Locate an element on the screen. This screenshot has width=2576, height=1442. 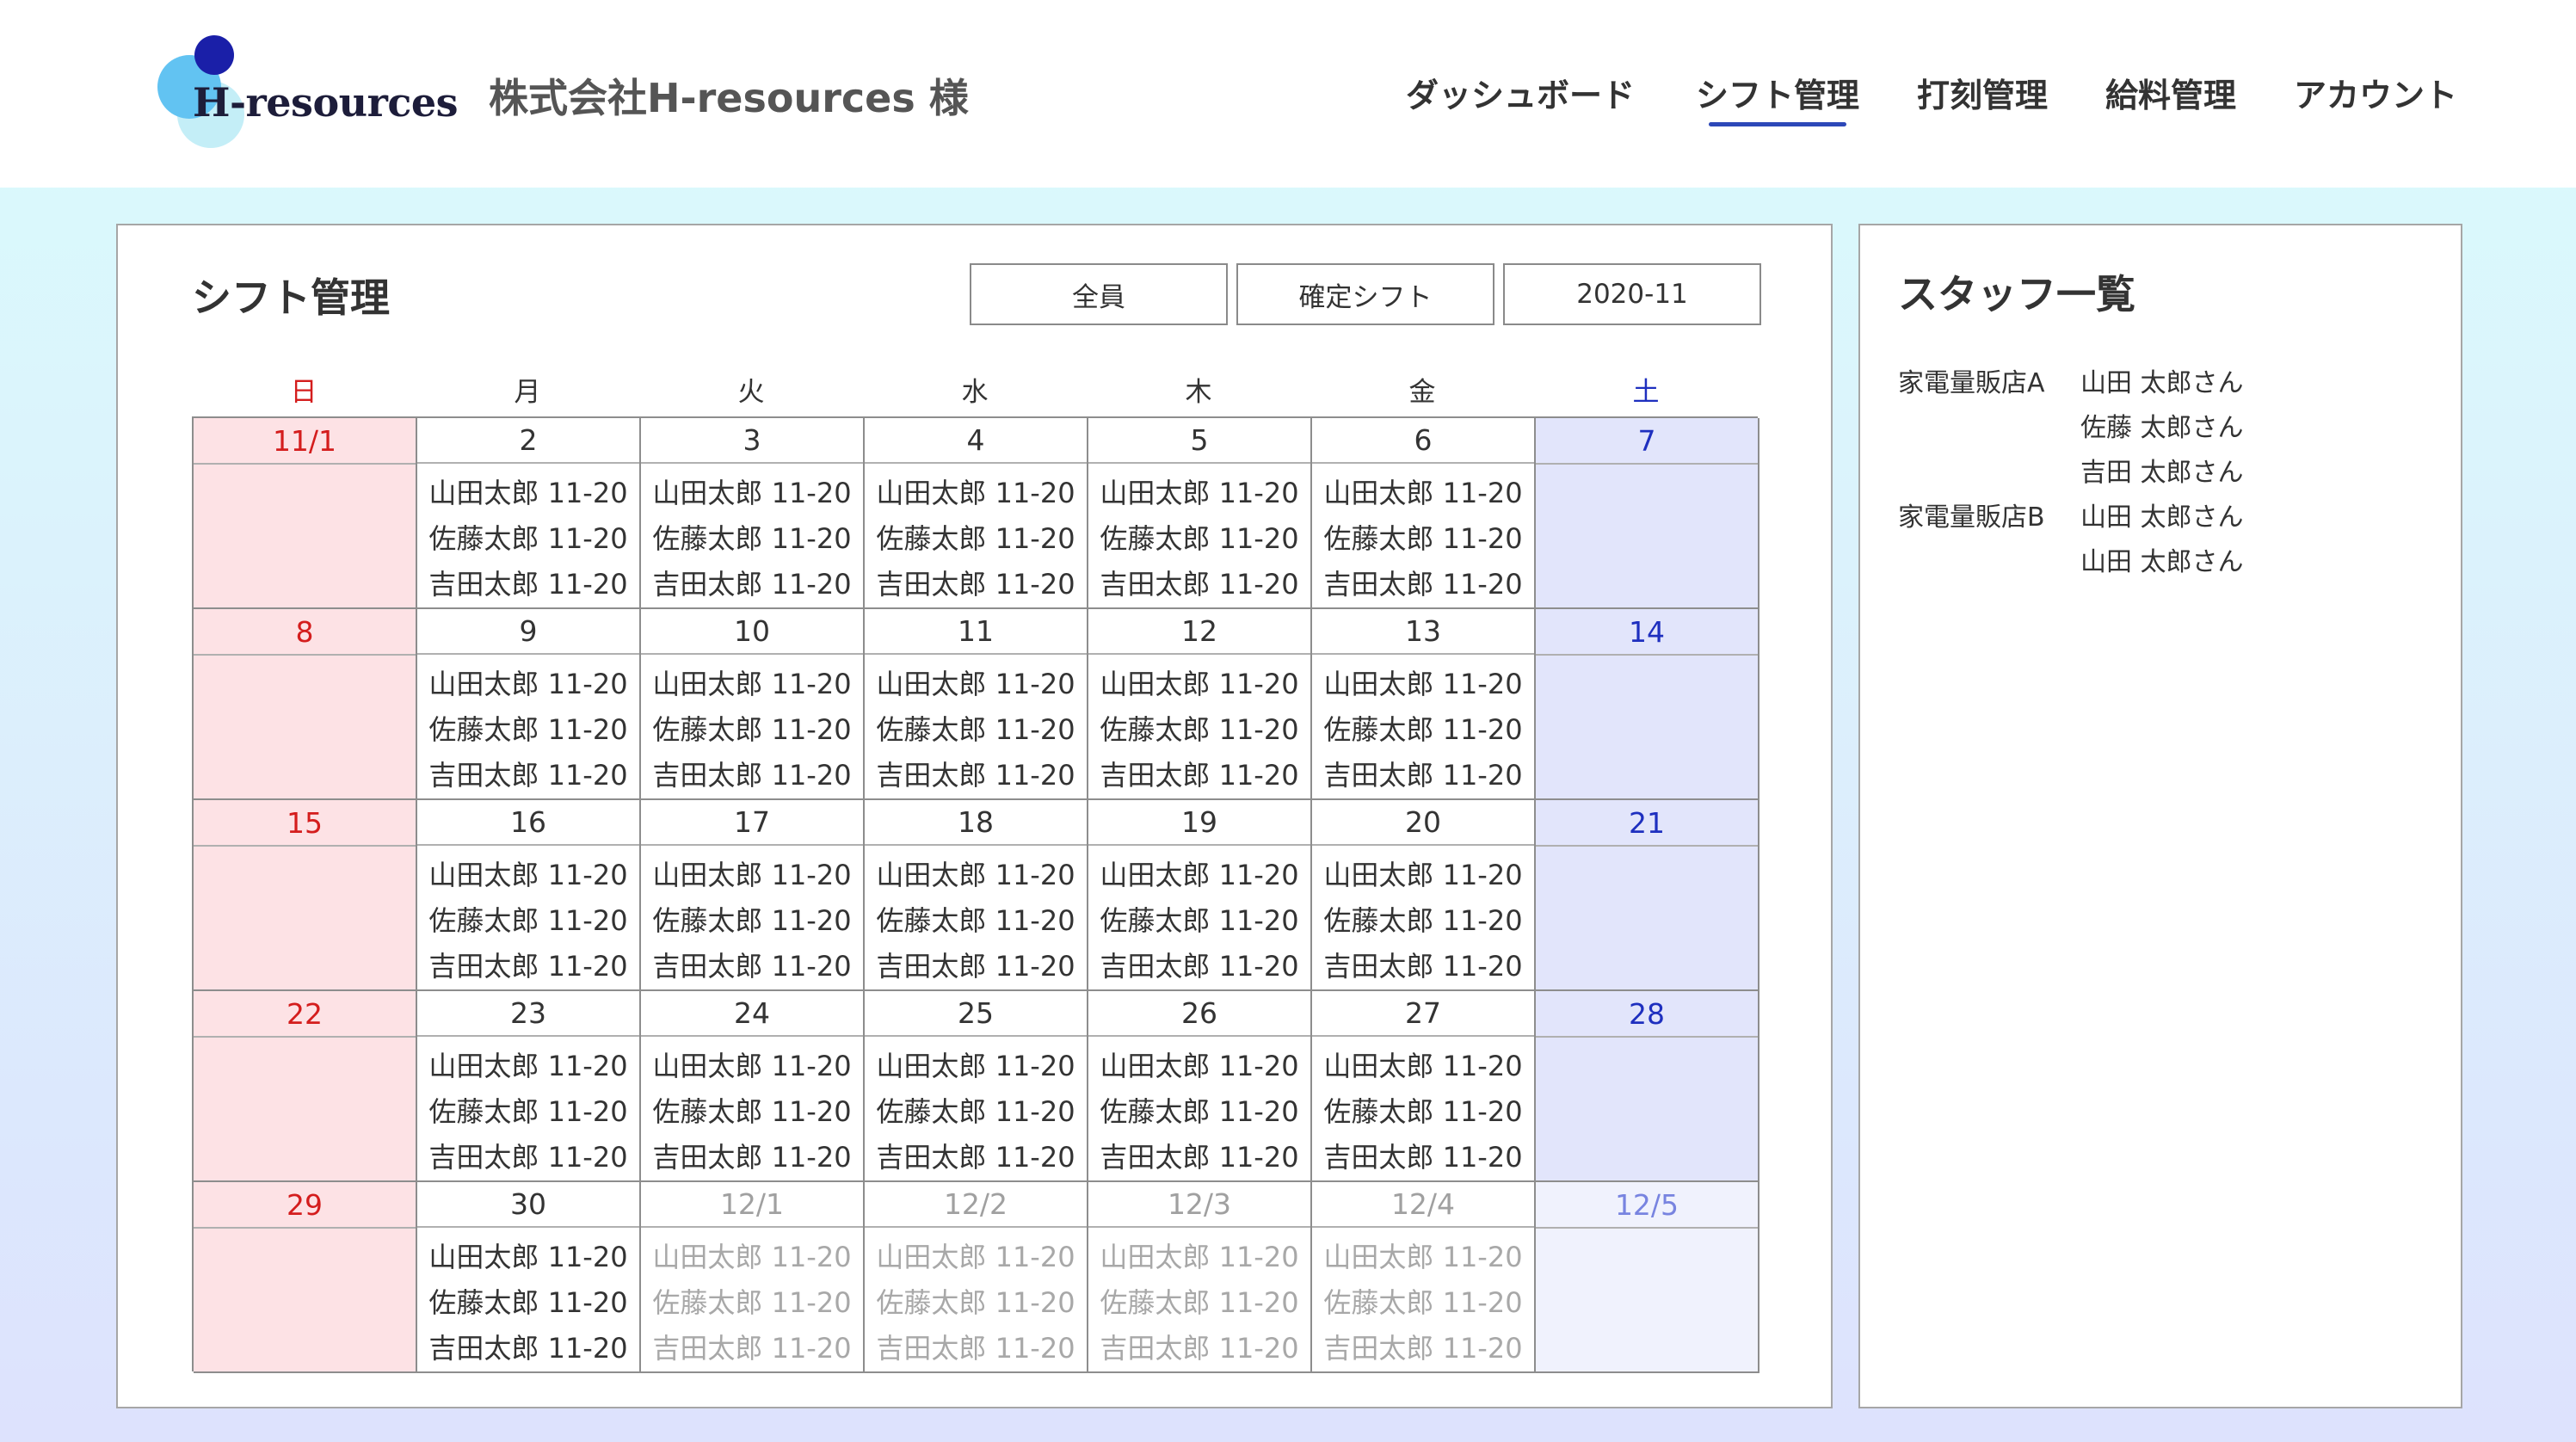
calendar-day-cell: 3 山田太郎 11-20 佐藤太郎 11-20 吉田太郎 11-20 is located at coordinates (753, 513).